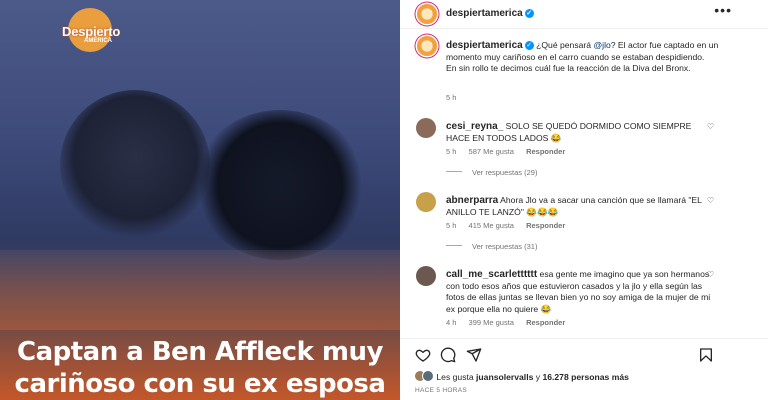 The width and height of the screenshot is (768, 400). What do you see at coordinates (484, 45) in the screenshot?
I see `caption-username: despiertamerica` at bounding box center [484, 45].